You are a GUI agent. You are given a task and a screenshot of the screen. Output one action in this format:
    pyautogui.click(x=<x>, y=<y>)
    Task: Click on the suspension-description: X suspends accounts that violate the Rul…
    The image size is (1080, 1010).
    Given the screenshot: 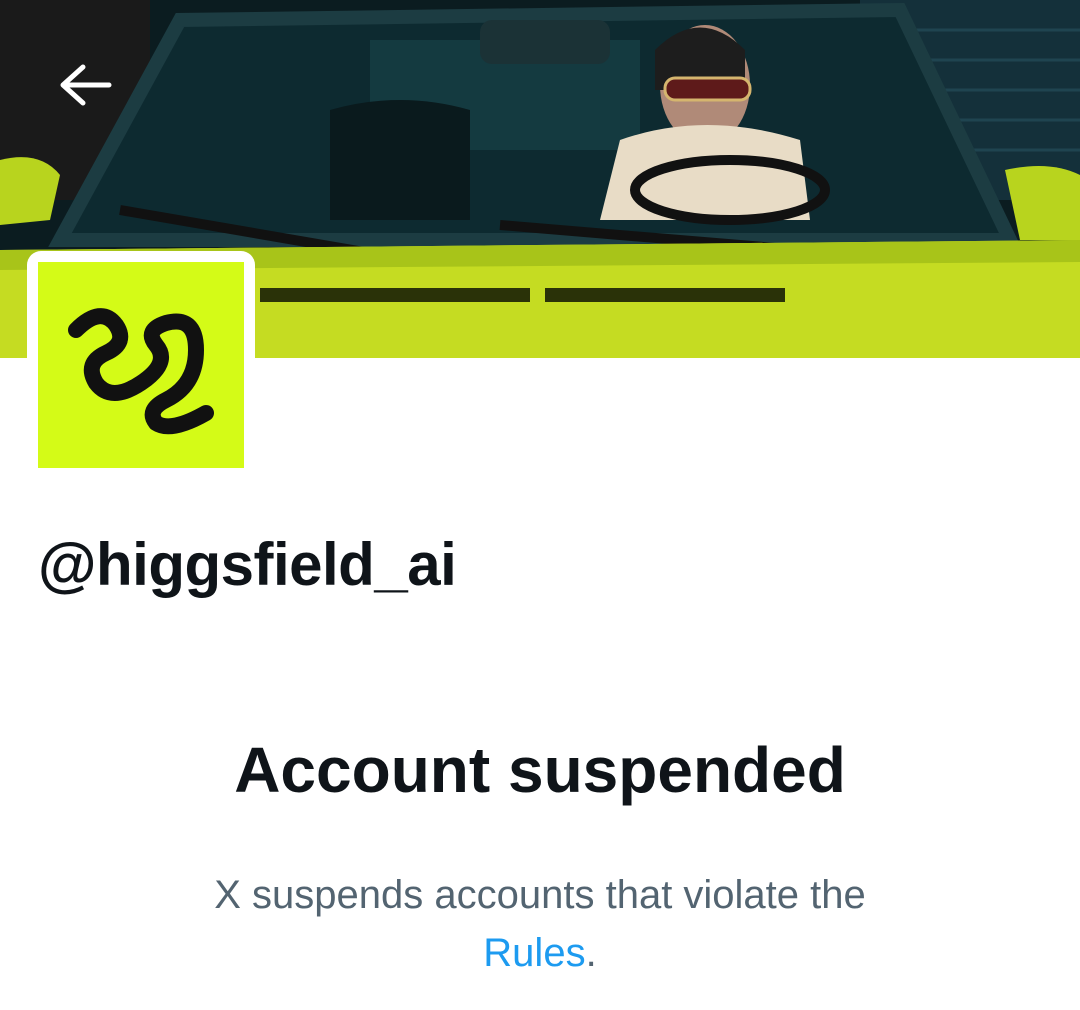 What is the action you would take?
    pyautogui.click(x=540, y=924)
    